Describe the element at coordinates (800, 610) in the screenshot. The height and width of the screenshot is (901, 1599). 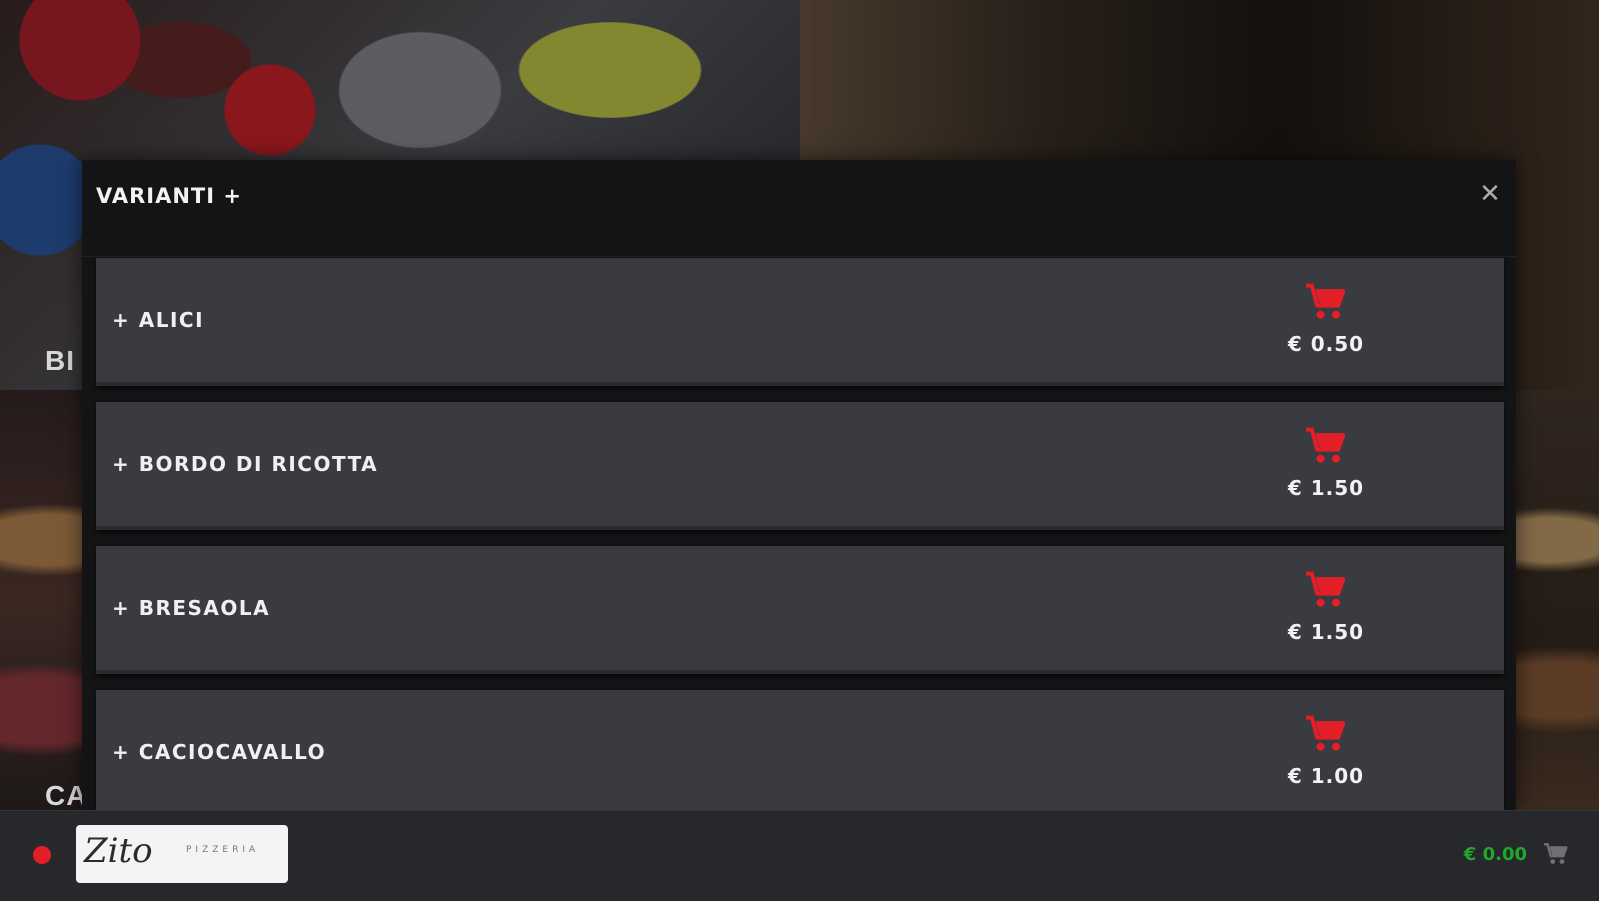
I see `variant-row: + BRESAOLA € 1.50` at that location.